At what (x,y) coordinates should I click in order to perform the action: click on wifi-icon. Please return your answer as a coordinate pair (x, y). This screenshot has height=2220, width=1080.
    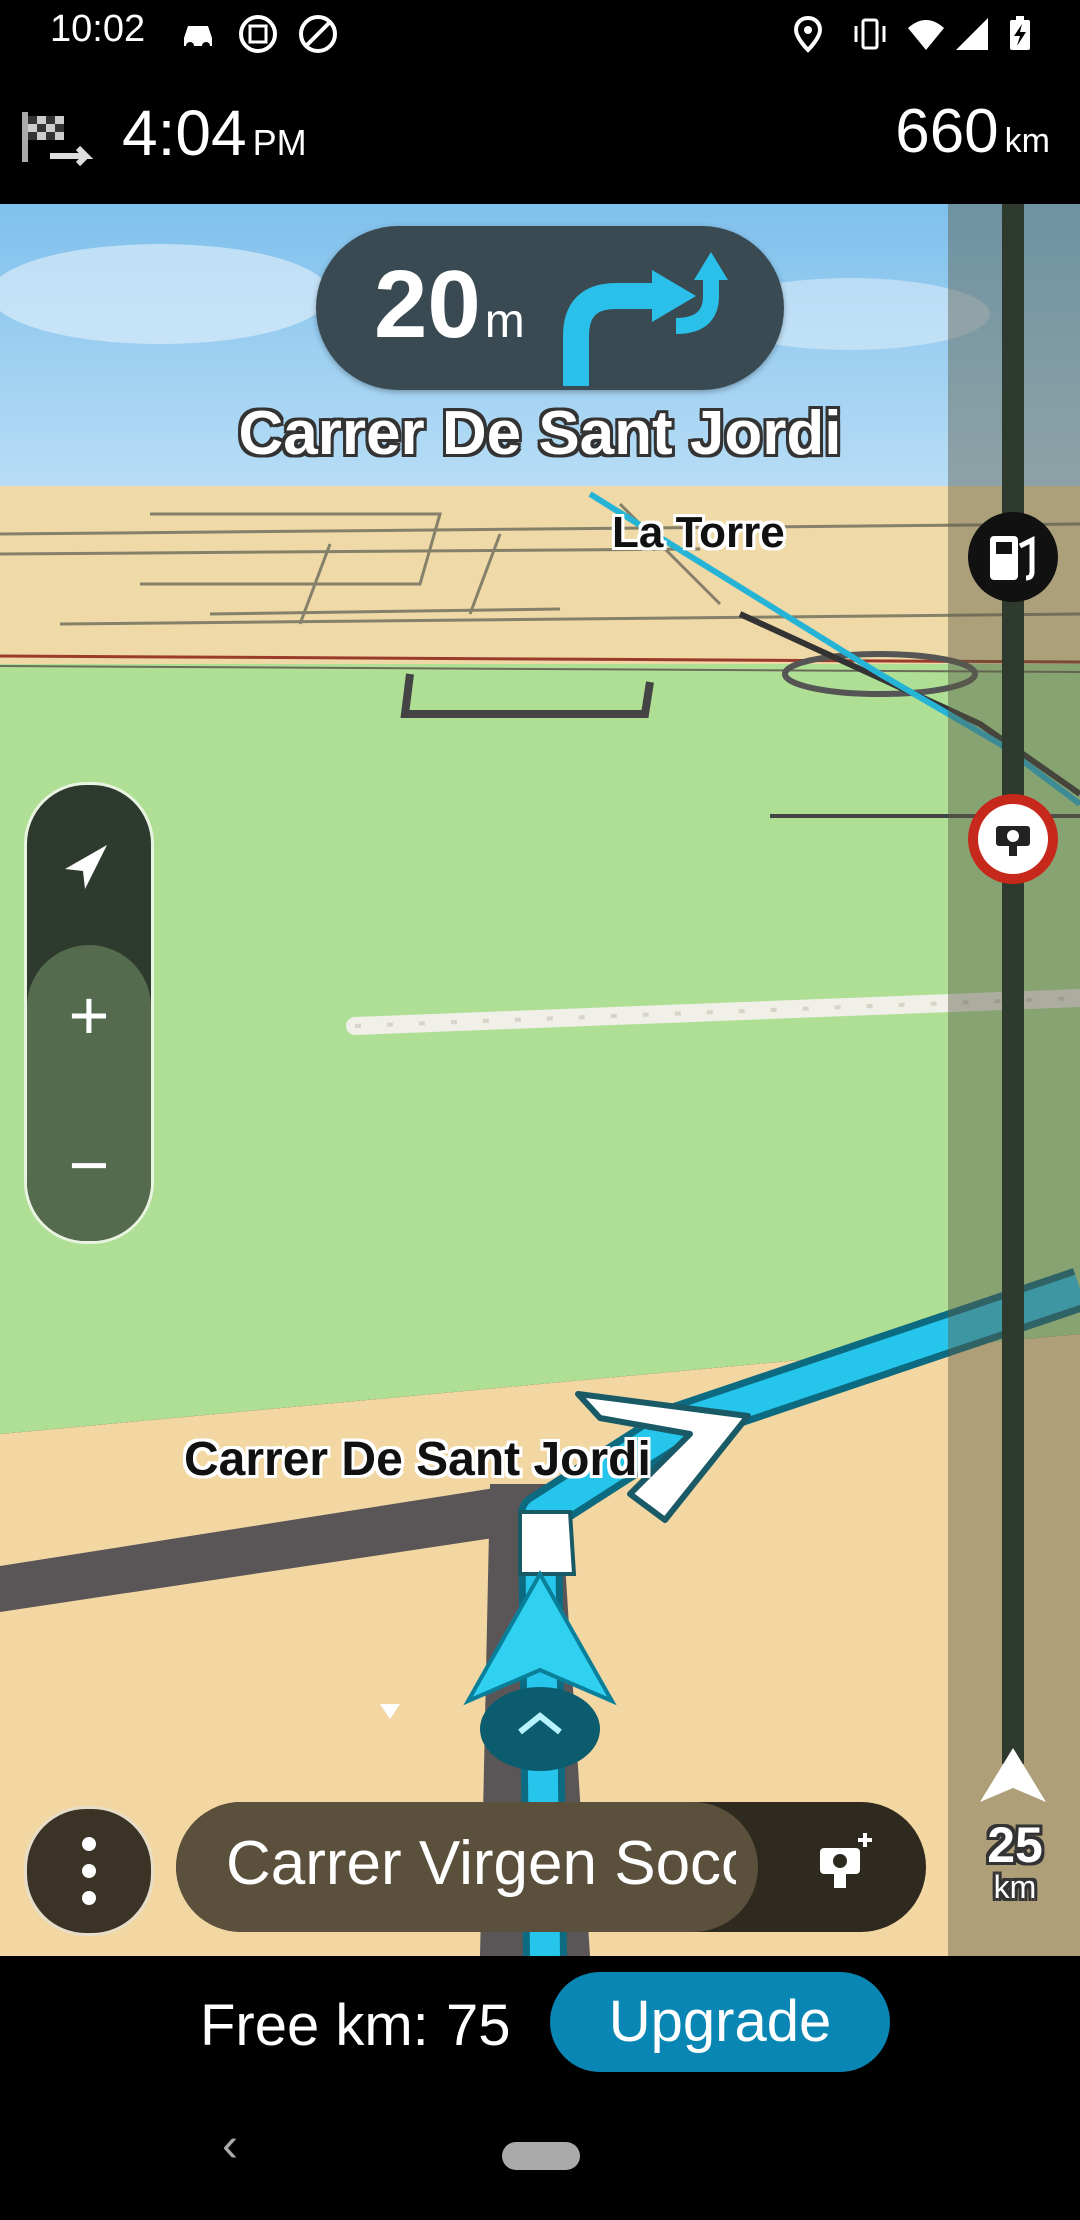
    Looking at the image, I should click on (926, 35).